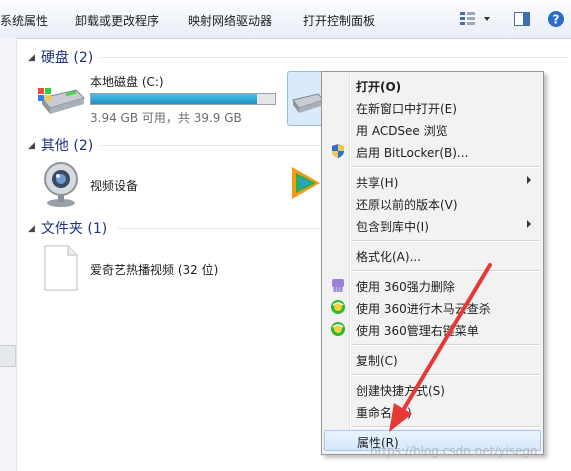  I want to click on menu-item-360-shred: 使用 360强力删除, so click(432, 285).